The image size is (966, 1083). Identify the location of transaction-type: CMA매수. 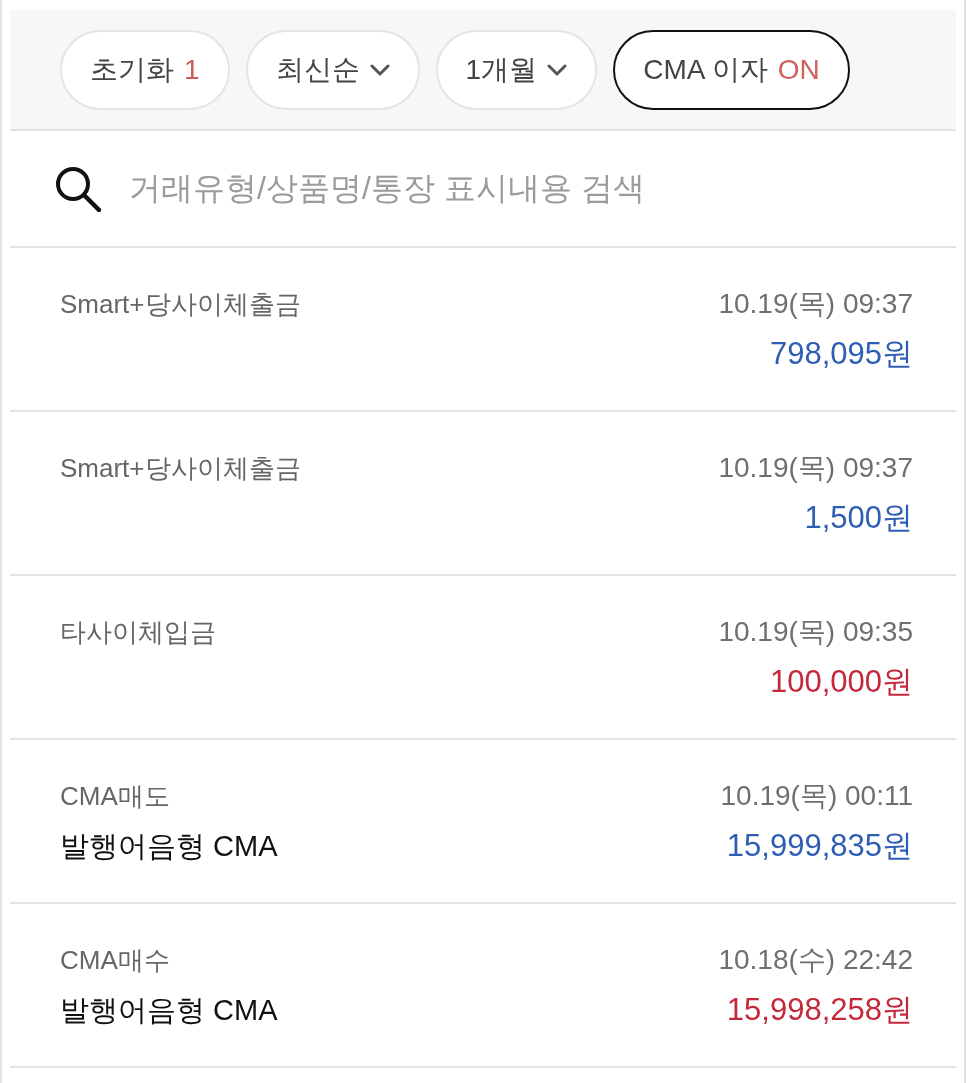
(115, 960).